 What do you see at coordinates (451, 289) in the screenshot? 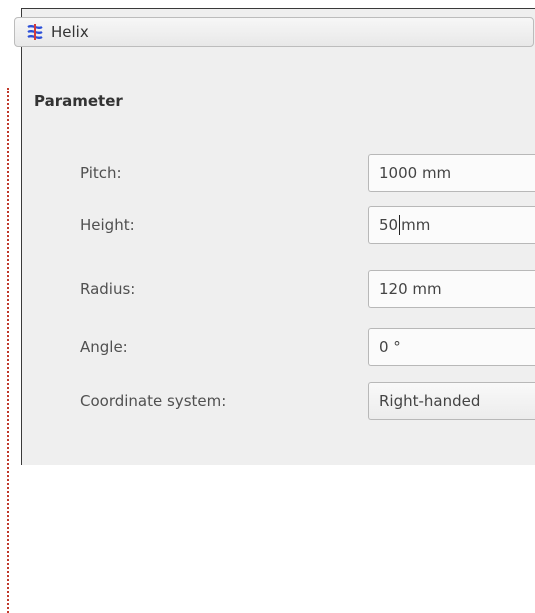
I see `radius-input: 120 mm` at bounding box center [451, 289].